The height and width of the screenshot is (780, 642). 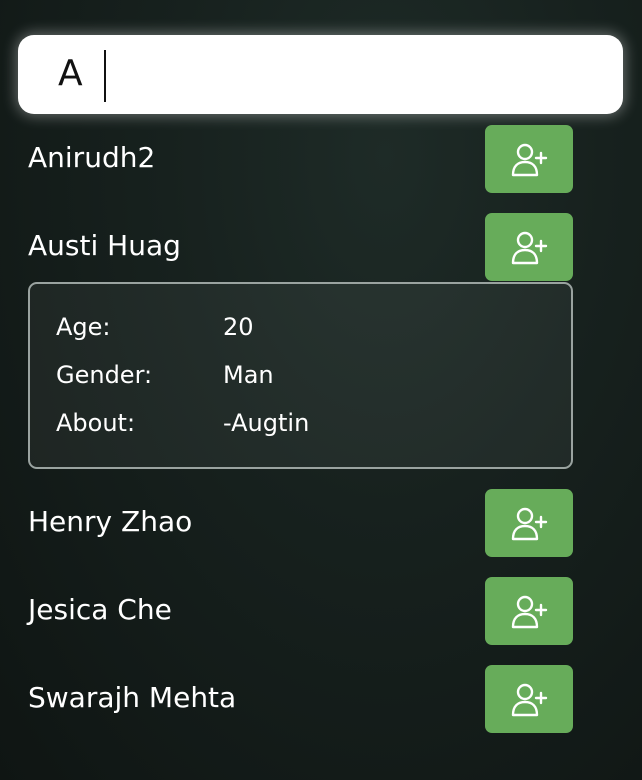 I want to click on gender-value: Man, so click(x=248, y=375).